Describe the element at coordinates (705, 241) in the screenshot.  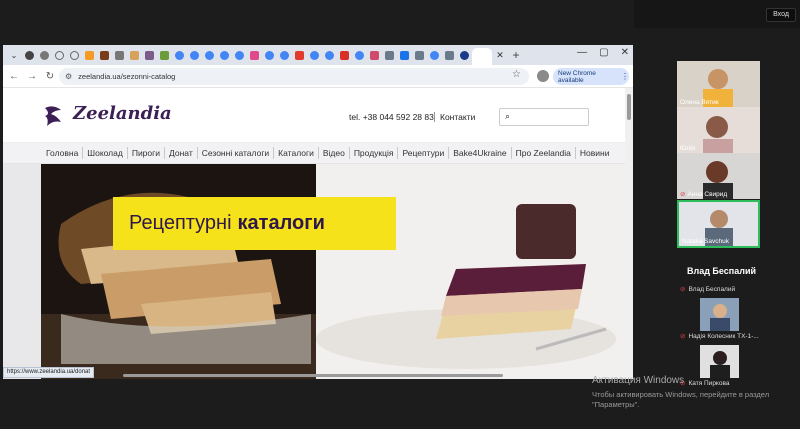
I see `participant-name: Natalia Savchuk` at that location.